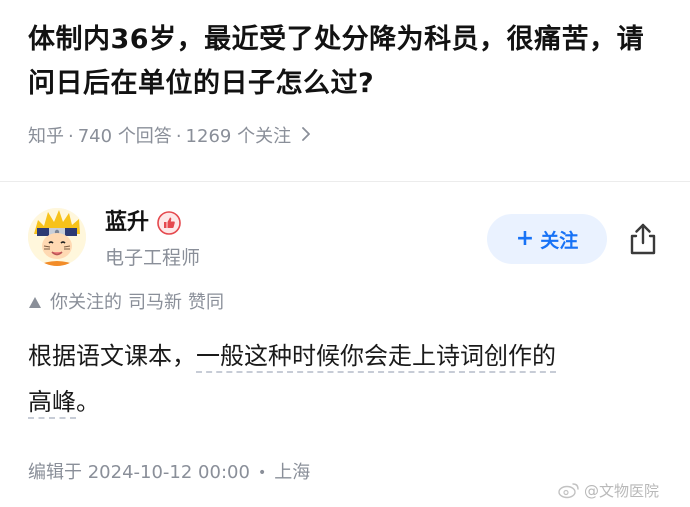 This screenshot has width=690, height=507. Describe the element at coordinates (124, 136) in the screenshot. I see `answer-count: 740 个回答` at that location.